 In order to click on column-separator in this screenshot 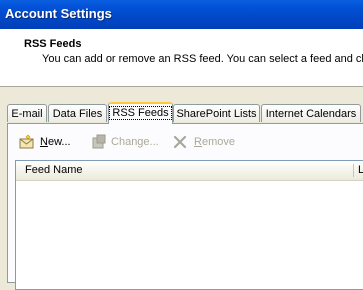, I will do `click(353, 170)`.